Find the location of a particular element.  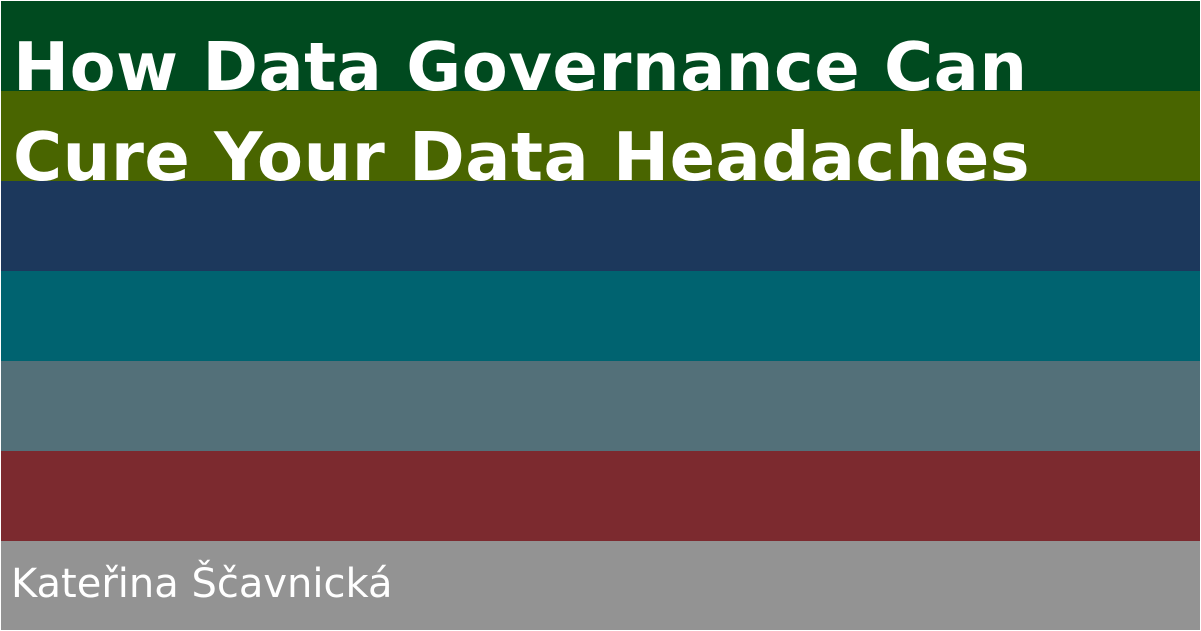

title-line: How Data Governance Can is located at coordinates (520, 67).